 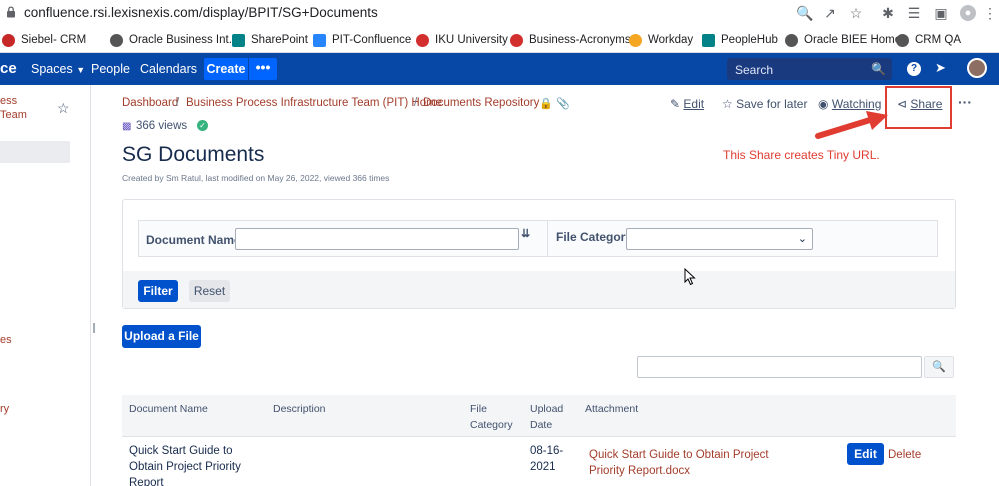 What do you see at coordinates (977, 68) in the screenshot?
I see `avatar` at bounding box center [977, 68].